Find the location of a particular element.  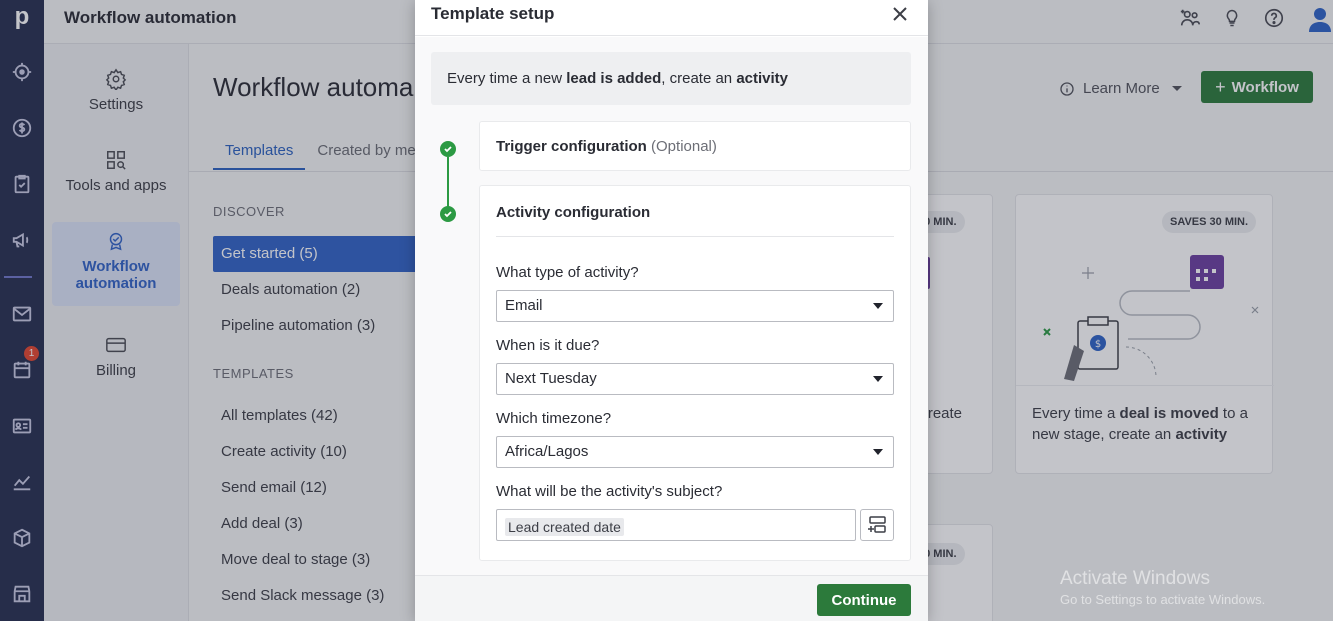

timezone-label: Which timezone? is located at coordinates (554, 418).